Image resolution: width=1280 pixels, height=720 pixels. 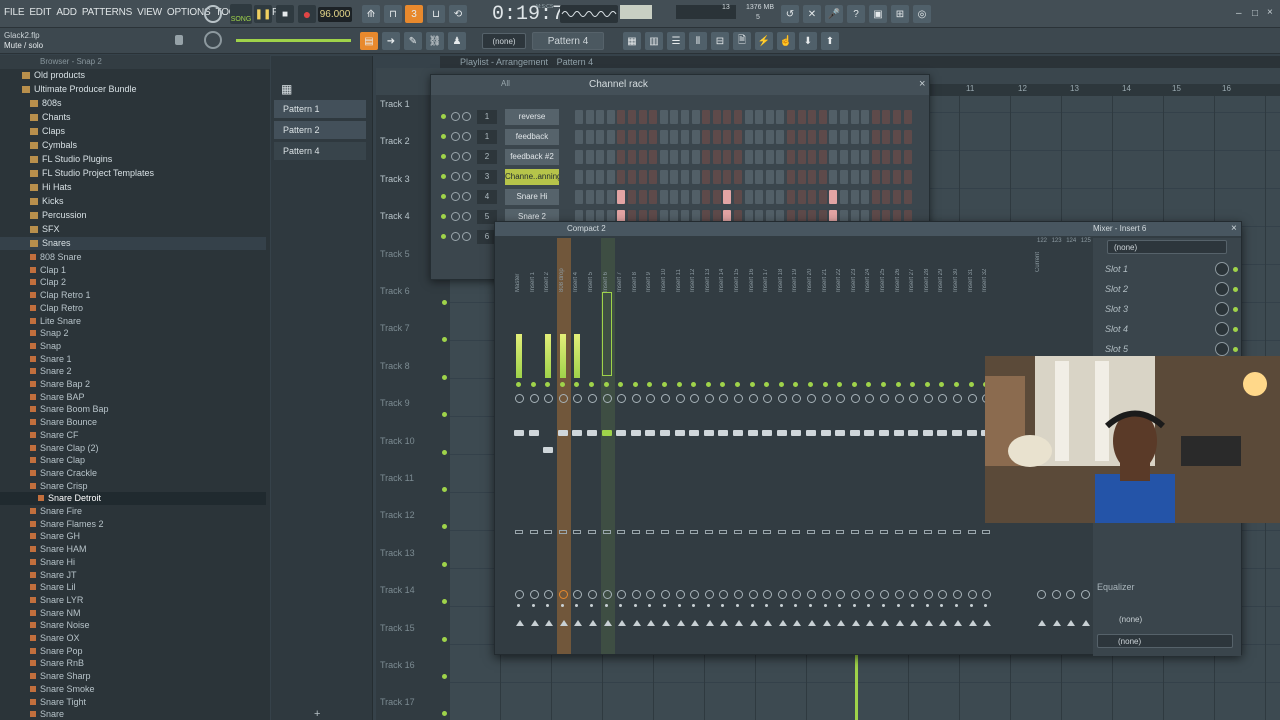 What do you see at coordinates (812, 446) in the screenshot?
I see `mixer-strip: Insert 20` at bounding box center [812, 446].